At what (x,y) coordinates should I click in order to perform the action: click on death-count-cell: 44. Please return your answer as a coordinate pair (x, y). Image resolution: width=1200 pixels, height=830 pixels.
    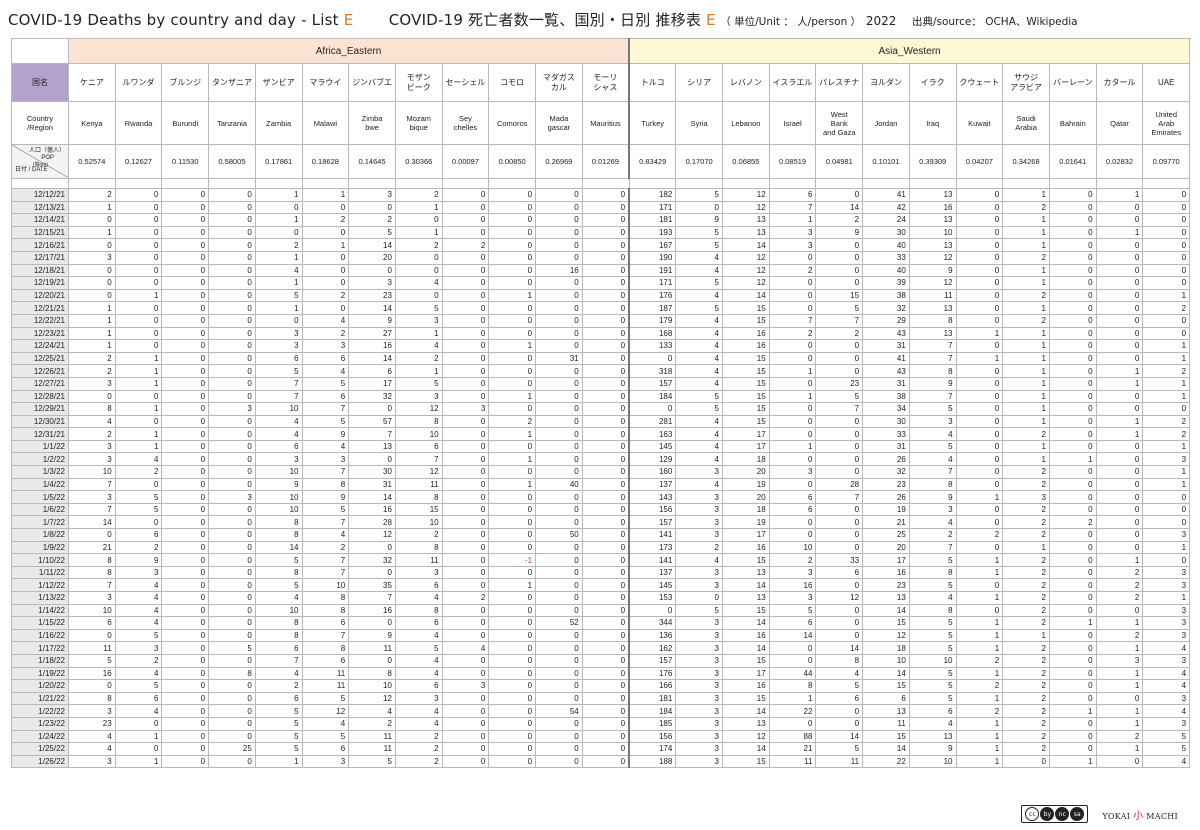
    Looking at the image, I should click on (792, 673).